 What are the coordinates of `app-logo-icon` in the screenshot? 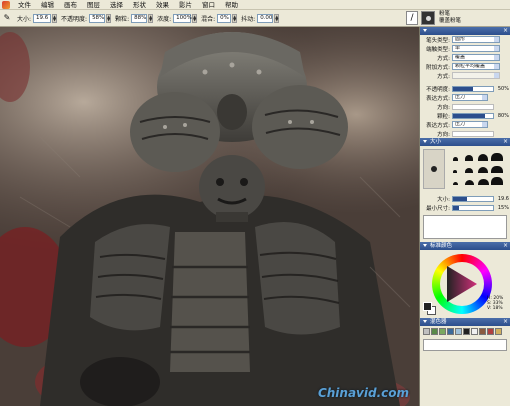 It's located at (6, 4).